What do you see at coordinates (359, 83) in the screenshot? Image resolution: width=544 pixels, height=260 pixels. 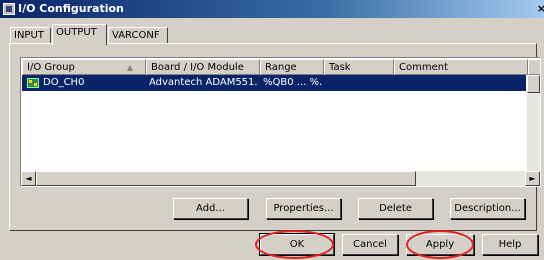 I see `cell-task` at bounding box center [359, 83].